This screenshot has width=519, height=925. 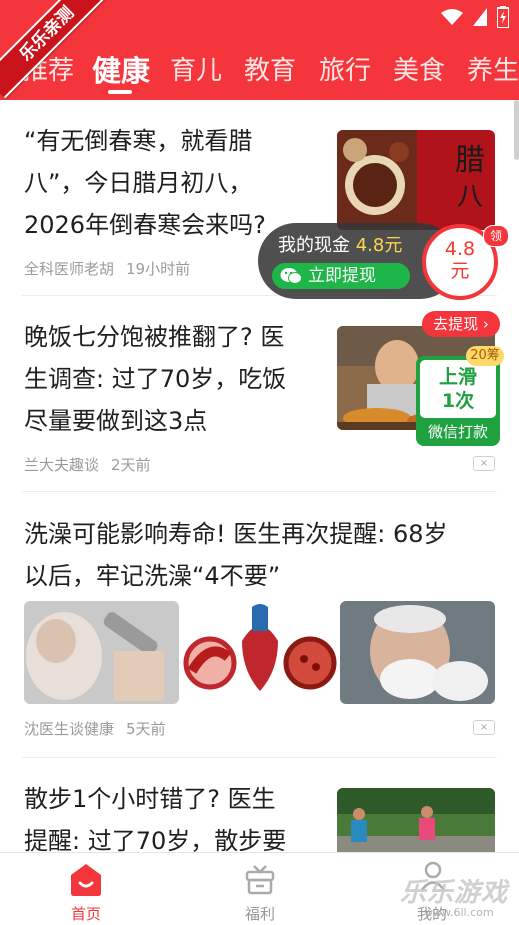 What do you see at coordinates (270, 68) in the screenshot?
I see `tab-education: 教育` at bounding box center [270, 68].